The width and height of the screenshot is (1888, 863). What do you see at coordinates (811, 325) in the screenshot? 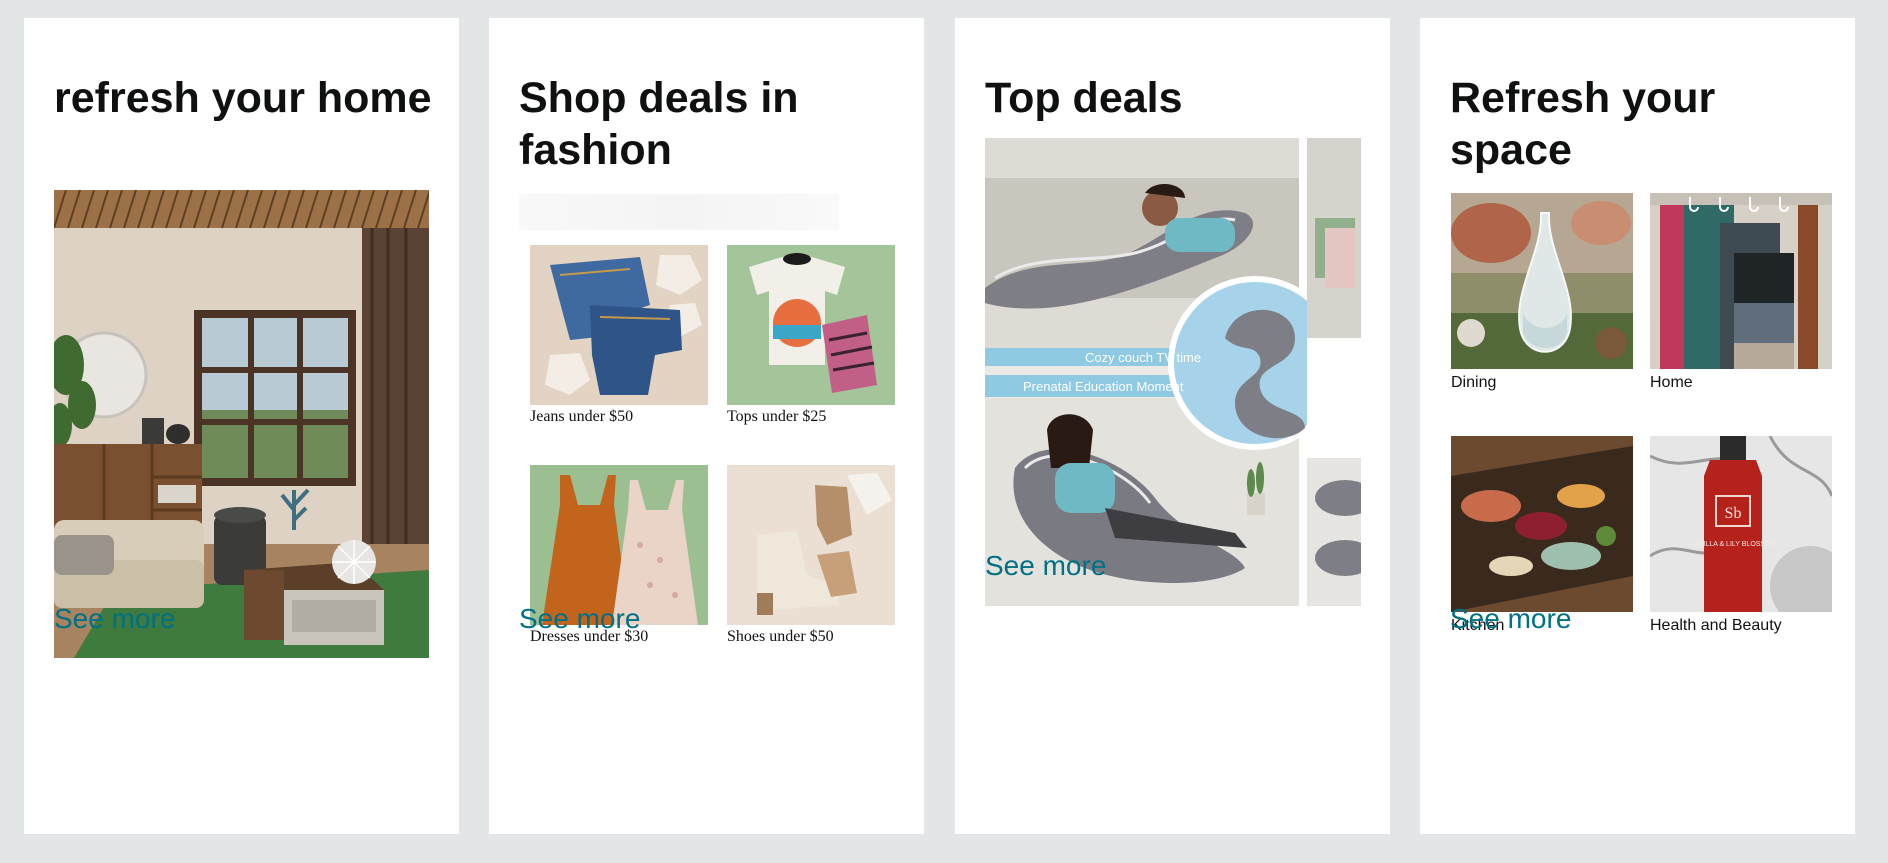
I see `tops-image` at bounding box center [811, 325].